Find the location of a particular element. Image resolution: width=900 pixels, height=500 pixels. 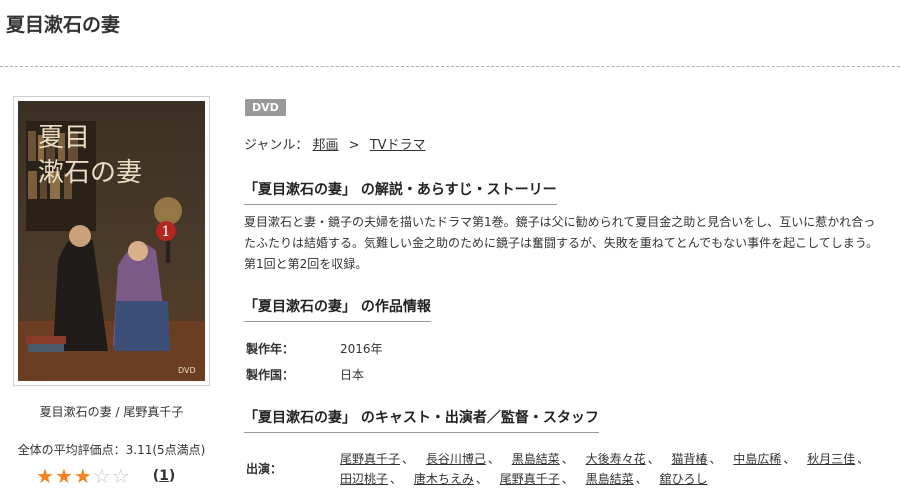

star-rating: ★ ★ ★ ☆ ☆ (1) is located at coordinates (105, 476).